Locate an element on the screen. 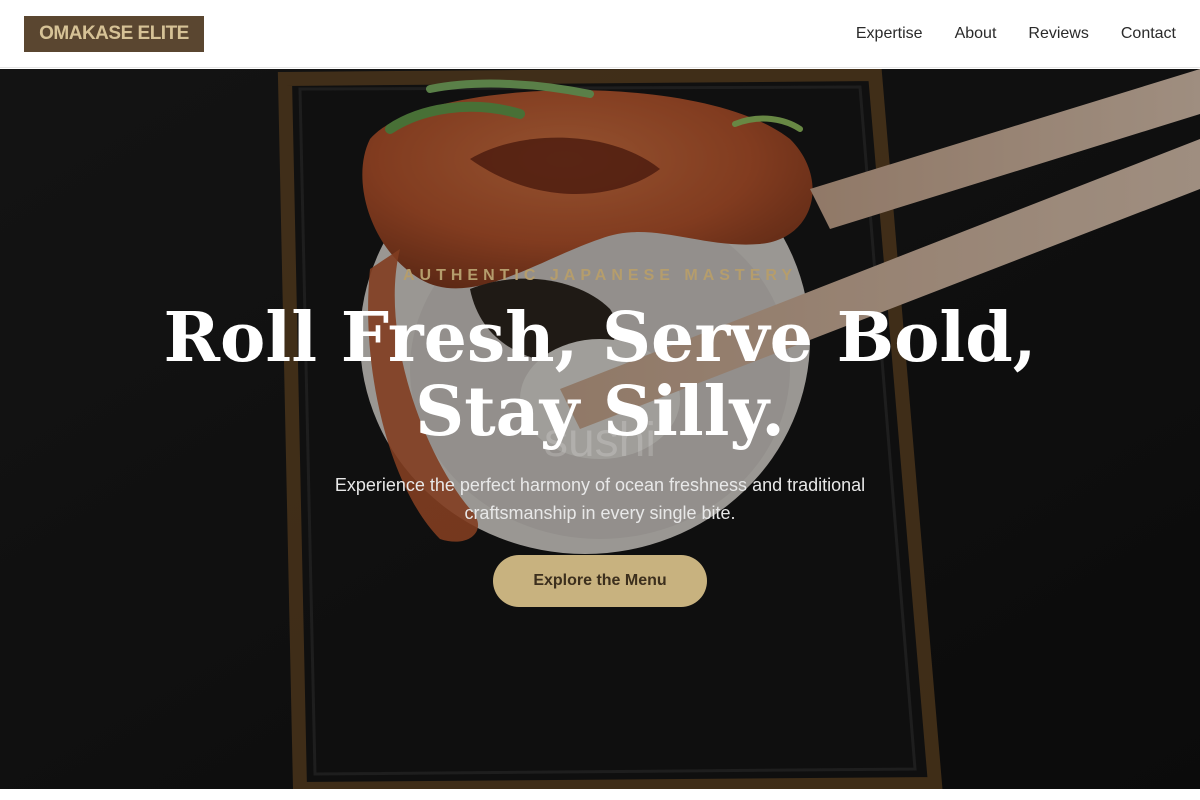  hero-headline-line1: Roll Fresh, Serve Bold, is located at coordinates (600, 338).